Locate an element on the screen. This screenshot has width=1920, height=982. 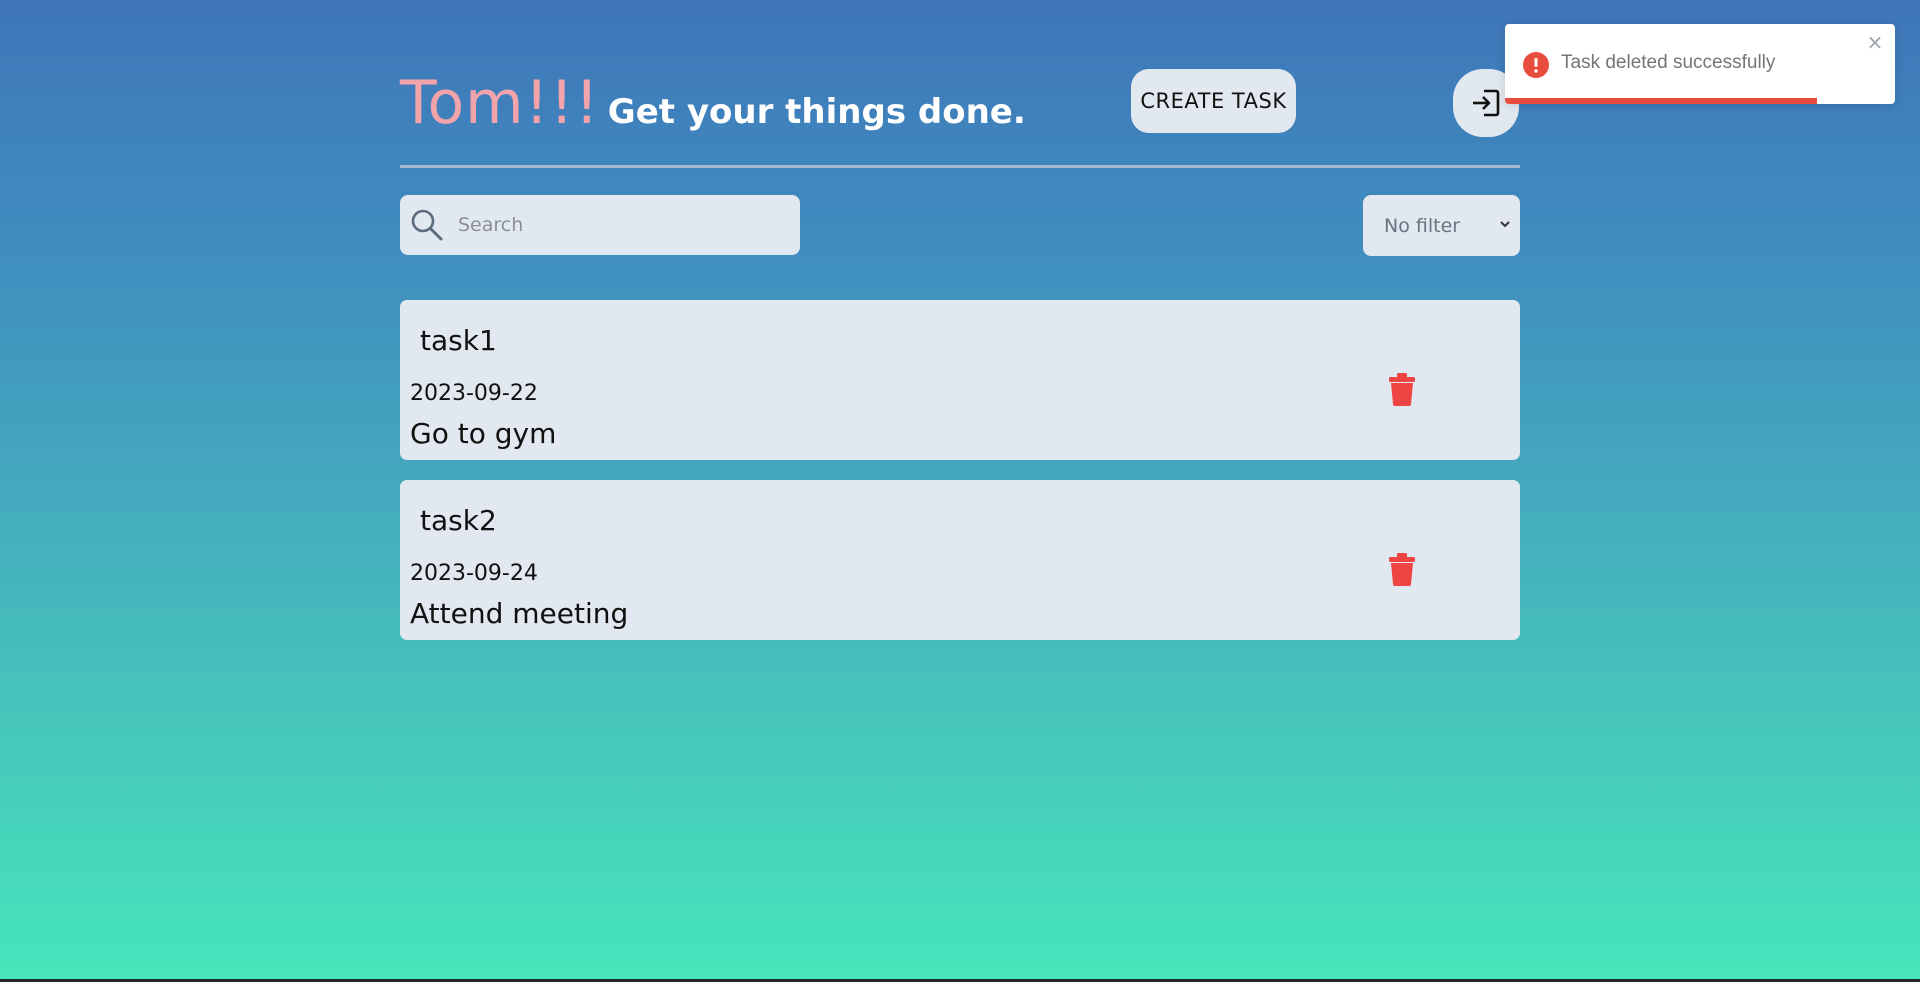
toast-message: Task deleted successfully is located at coordinates (1668, 62).